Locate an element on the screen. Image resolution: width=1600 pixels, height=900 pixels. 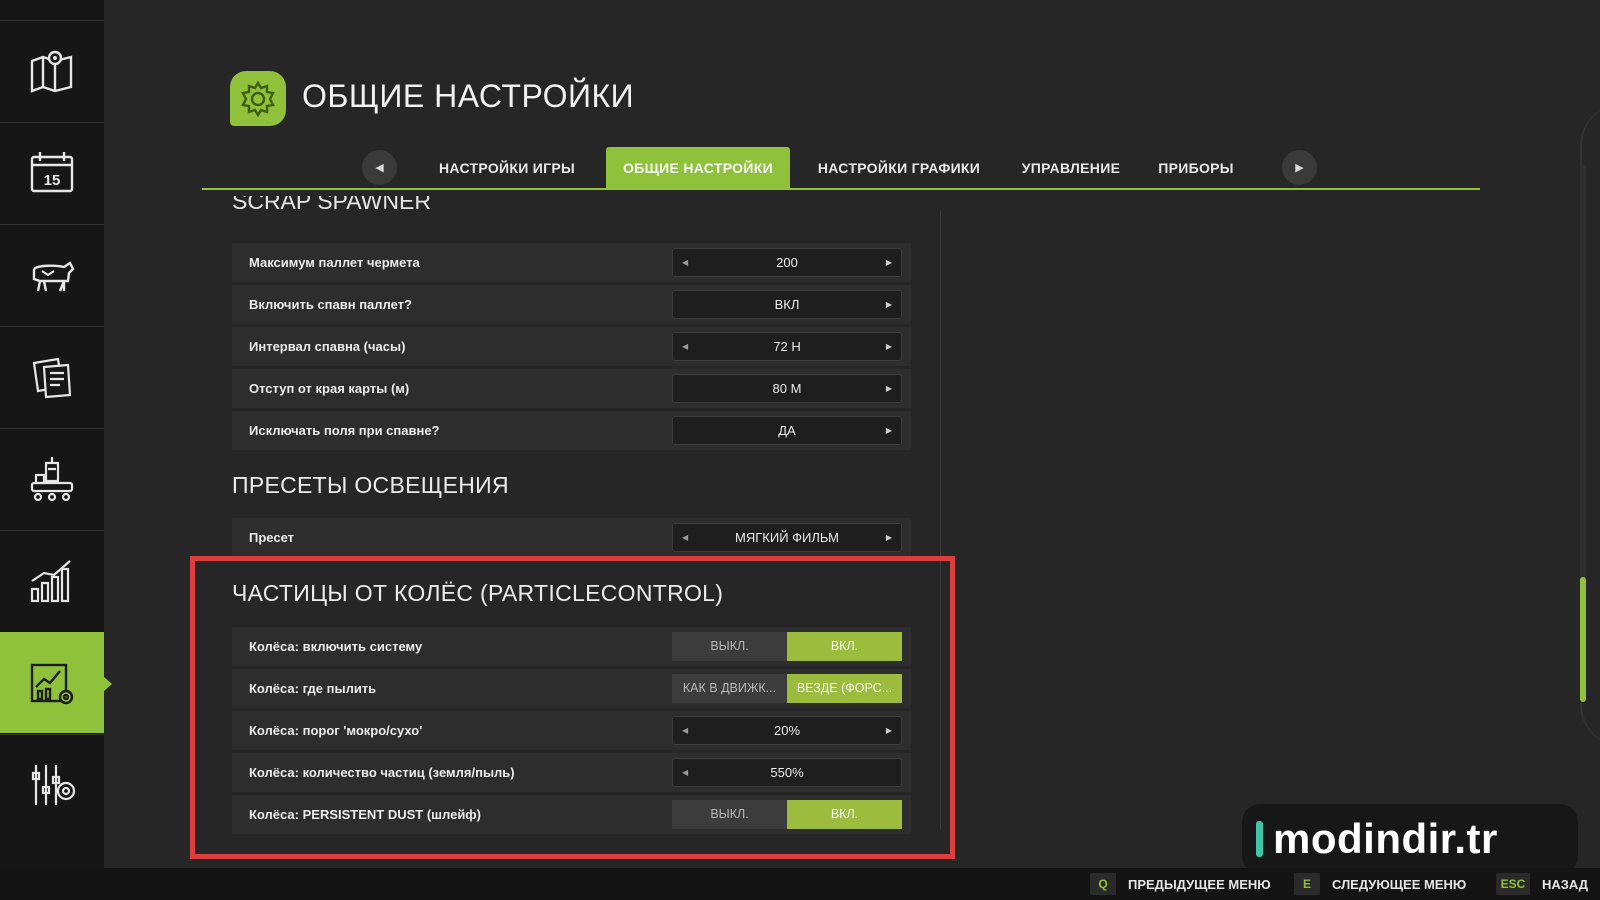
statistics-icon is located at coordinates (50, 581).